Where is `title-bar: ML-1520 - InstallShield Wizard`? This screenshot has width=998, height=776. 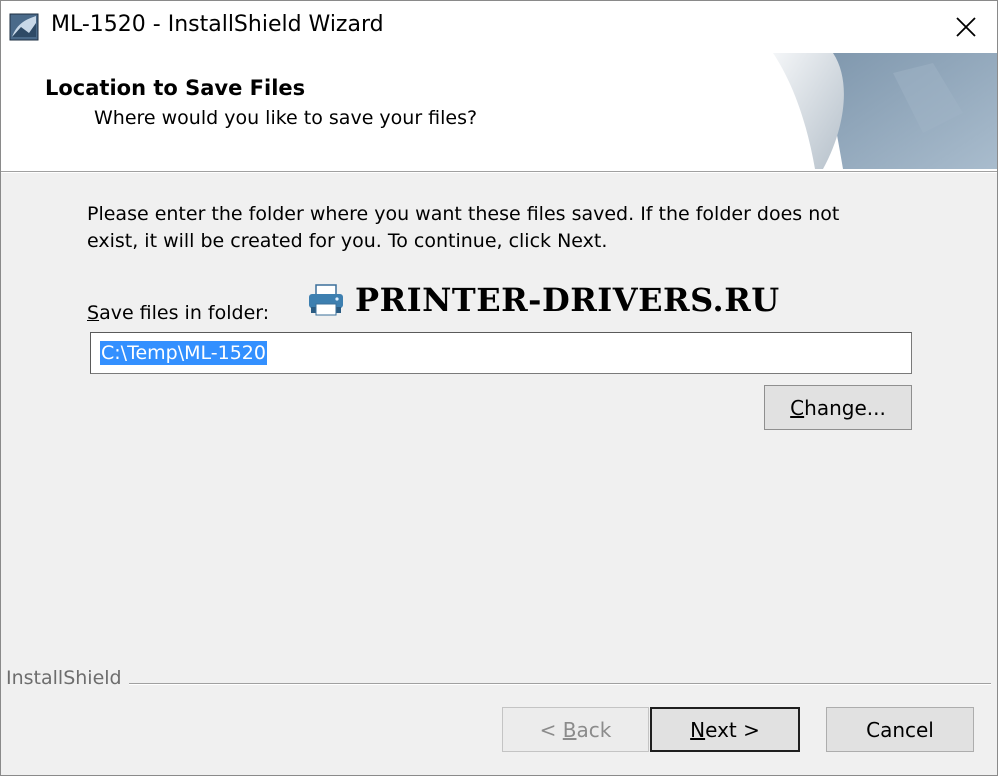 title-bar: ML-1520 - InstallShield Wizard is located at coordinates (499, 27).